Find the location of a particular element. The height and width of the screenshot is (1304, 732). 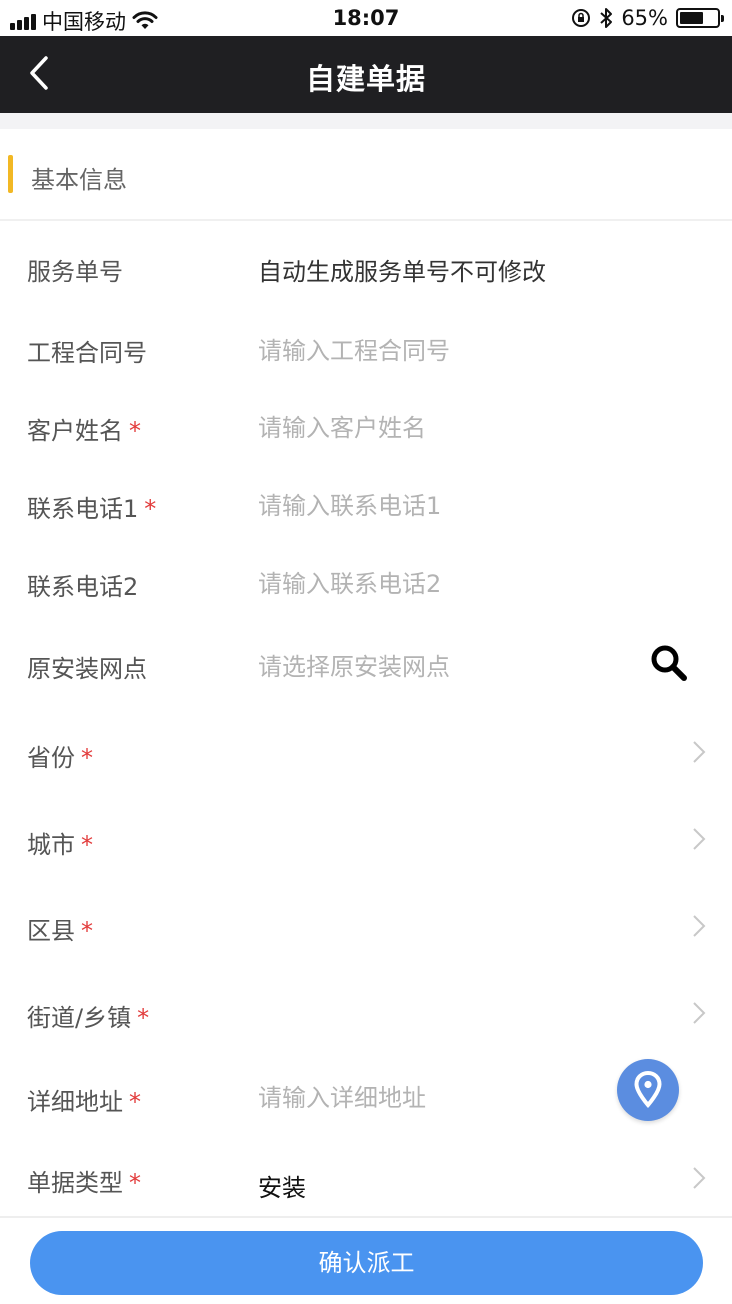

search-icon is located at coordinates (669, 663).